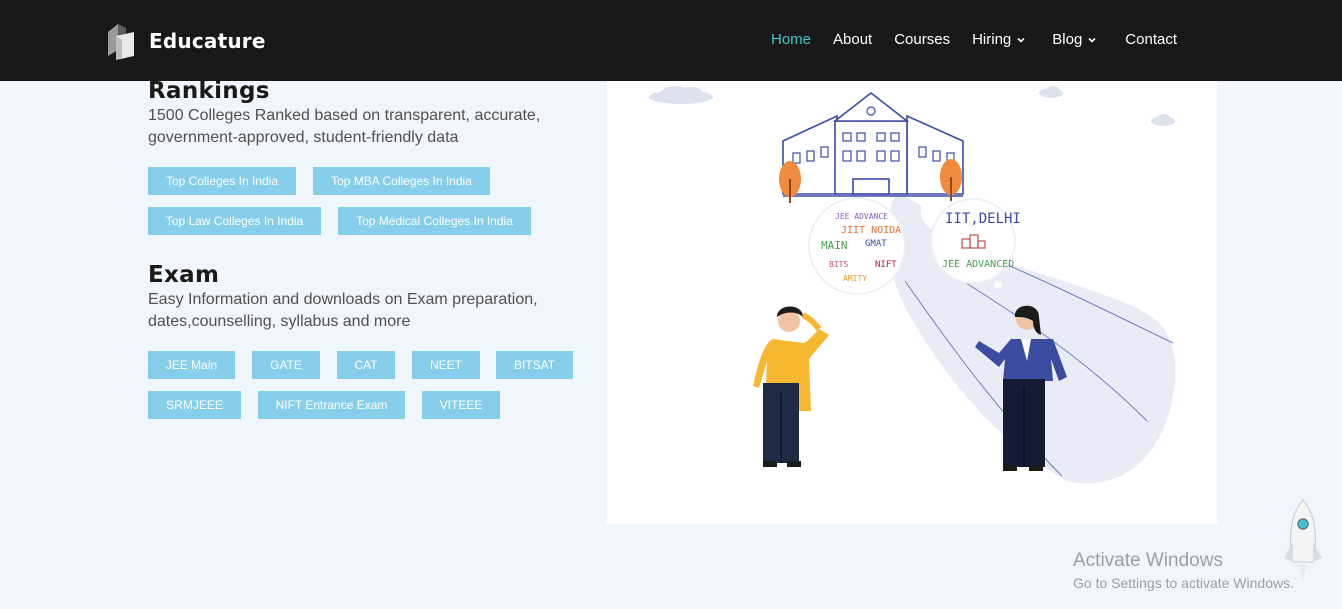 The height and width of the screenshot is (609, 1342). What do you see at coordinates (1183, 583) in the screenshot?
I see `windows-activation-subtitle: Go to Settings to activate Windows.` at bounding box center [1183, 583].